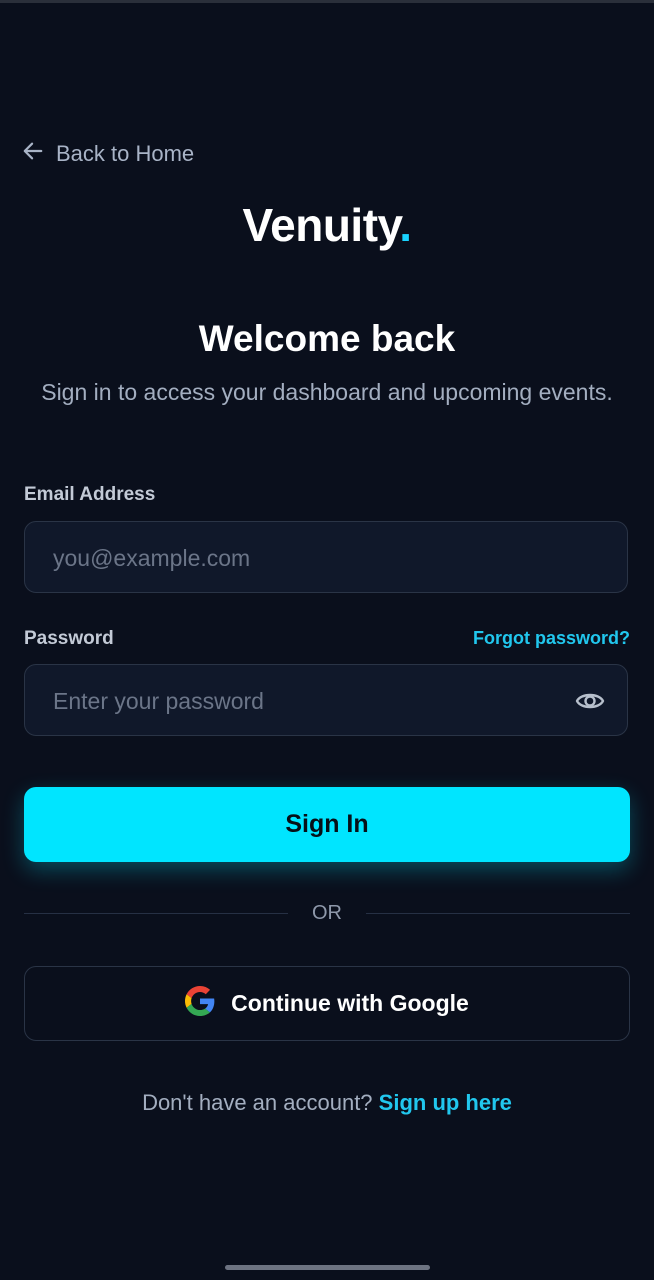  Describe the element at coordinates (200, 1003) in the screenshot. I see `google-icon` at that location.